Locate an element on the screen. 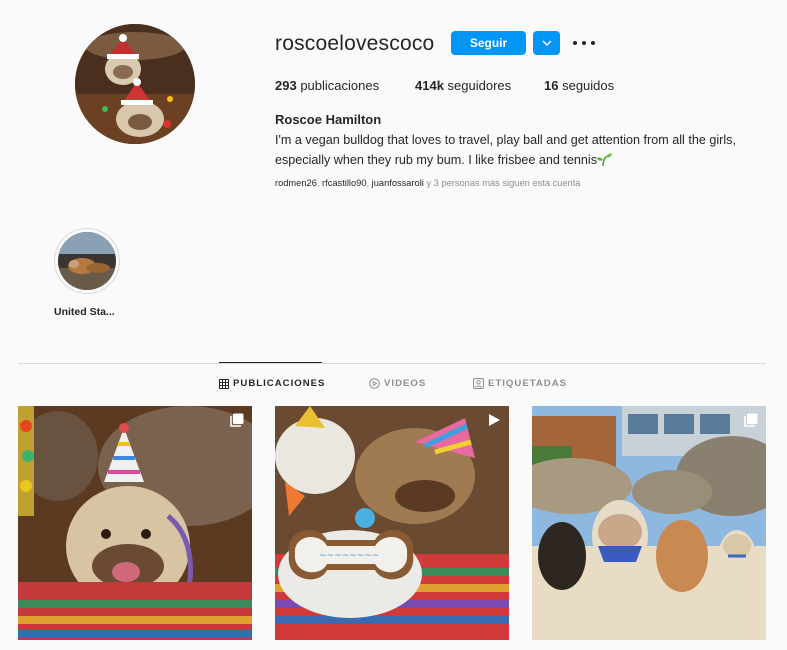 This screenshot has width=787, height=650. follow-button: Seguir is located at coordinates (488, 43).